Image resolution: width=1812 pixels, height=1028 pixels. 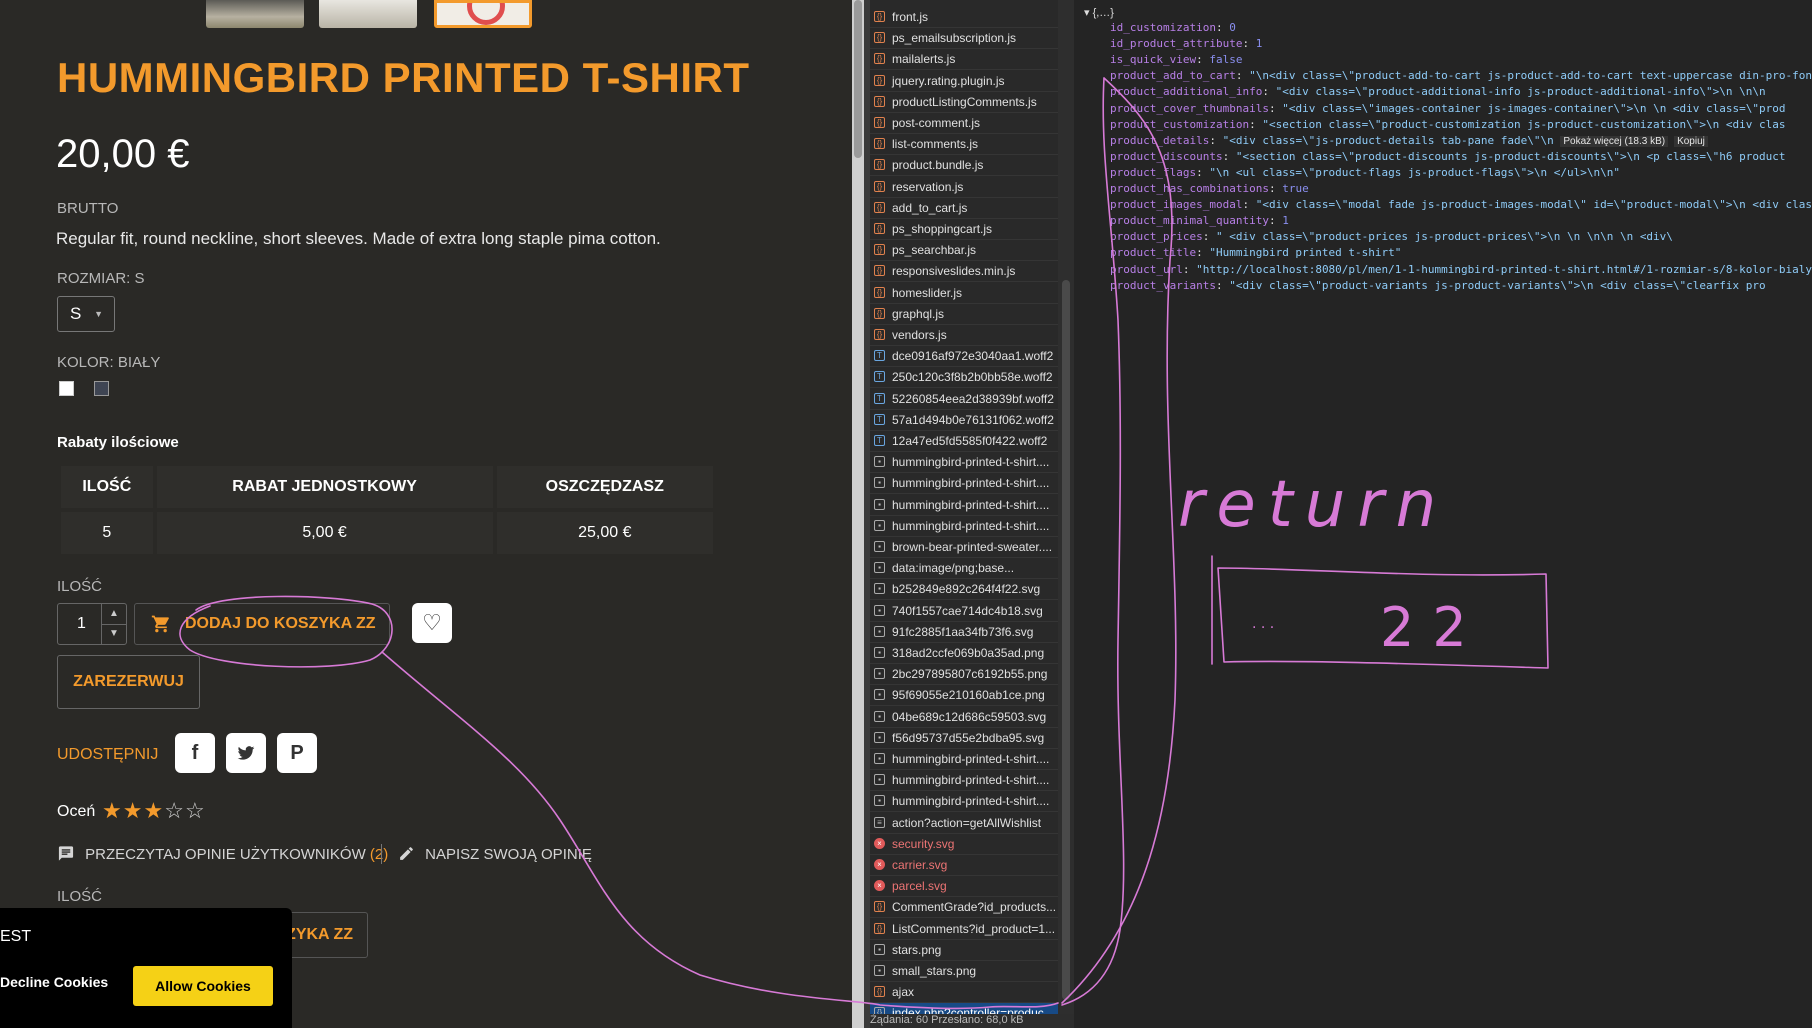 I want to click on network-request-row: {} front.js, so click(x=964, y=17).